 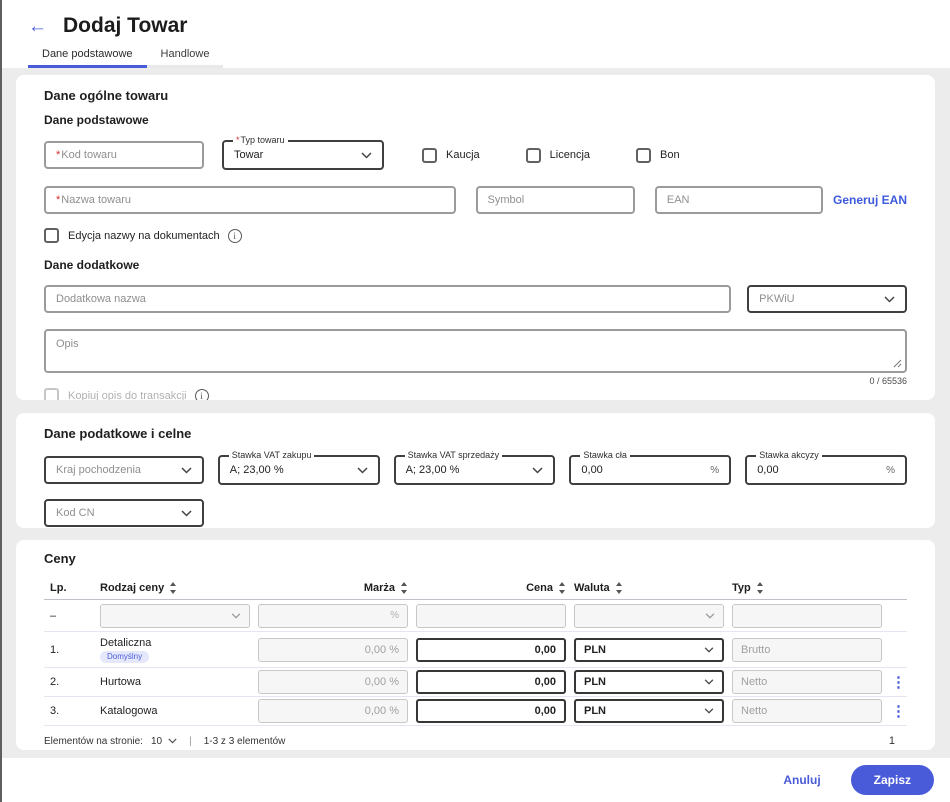 I want to click on col-cena: Cena, so click(x=491, y=587).